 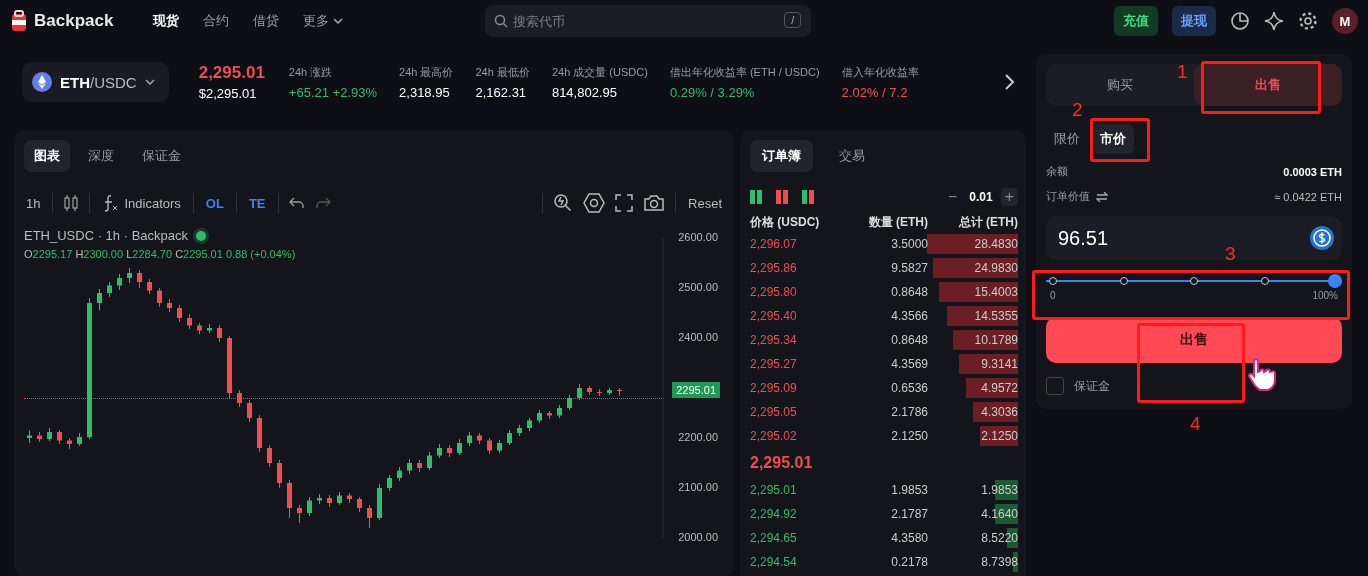 What do you see at coordinates (71, 203) in the screenshot?
I see `candle-type-icon` at bounding box center [71, 203].